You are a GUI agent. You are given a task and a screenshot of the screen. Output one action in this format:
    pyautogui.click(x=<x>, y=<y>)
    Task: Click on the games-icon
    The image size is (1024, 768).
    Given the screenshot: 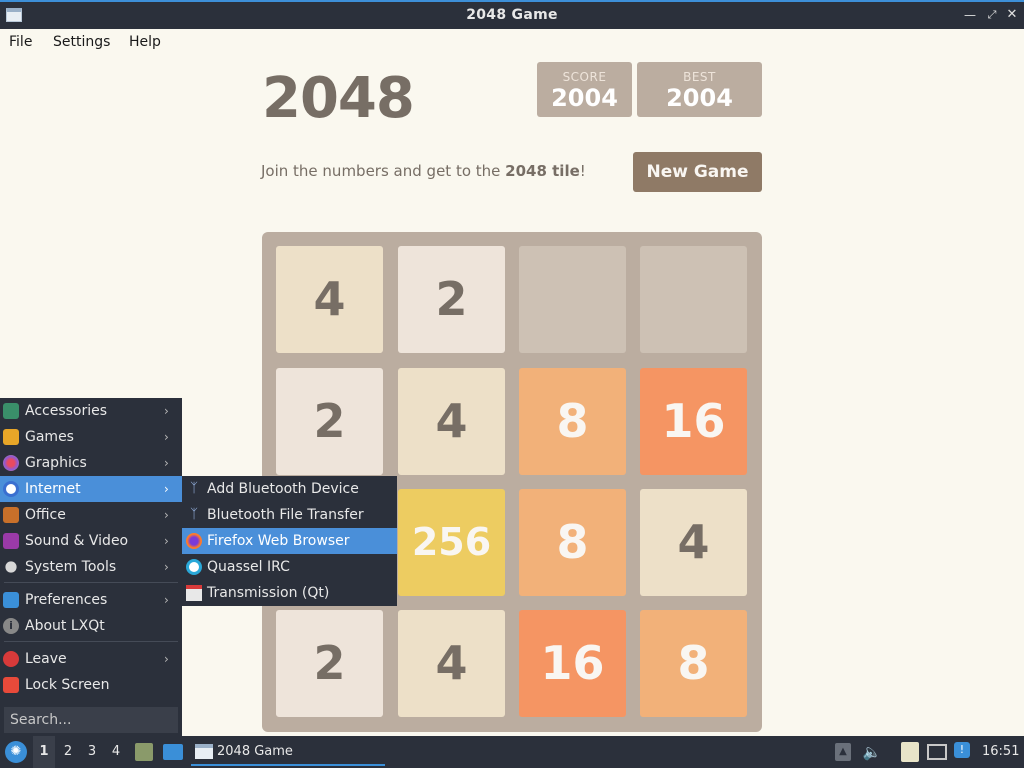 What is the action you would take?
    pyautogui.click(x=11, y=437)
    